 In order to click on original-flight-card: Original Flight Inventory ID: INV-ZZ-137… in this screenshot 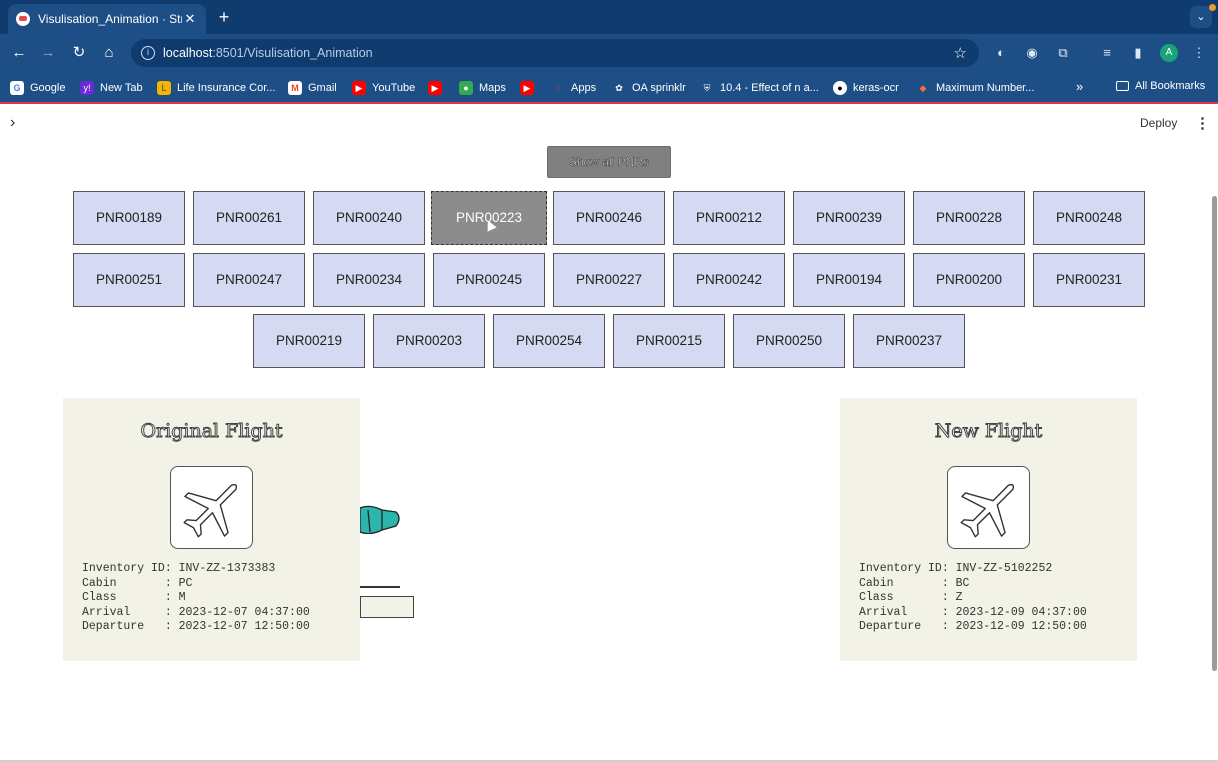, I will do `click(211, 529)`.